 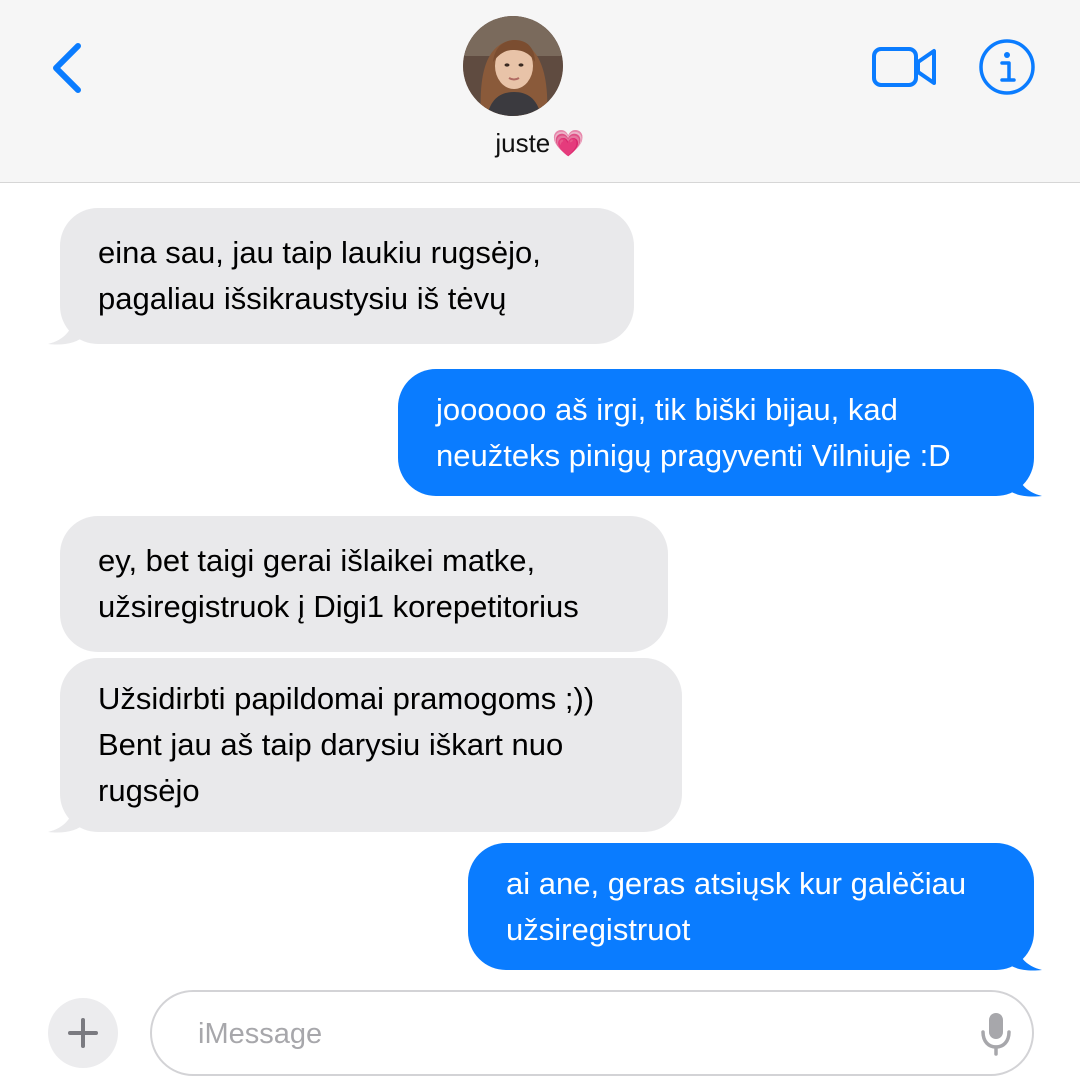 I want to click on heart-emoji: 💗, so click(x=568, y=143).